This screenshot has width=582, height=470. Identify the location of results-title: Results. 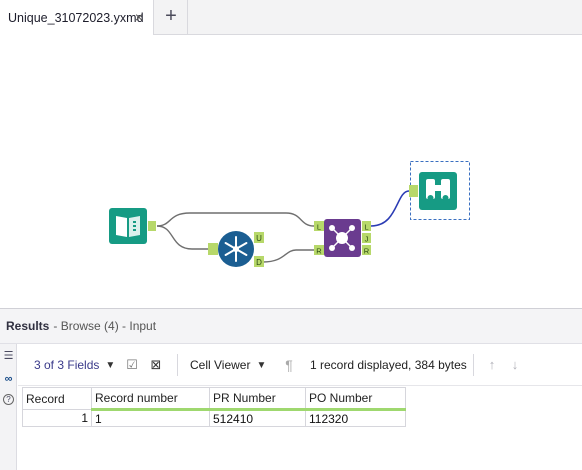
(28, 326).